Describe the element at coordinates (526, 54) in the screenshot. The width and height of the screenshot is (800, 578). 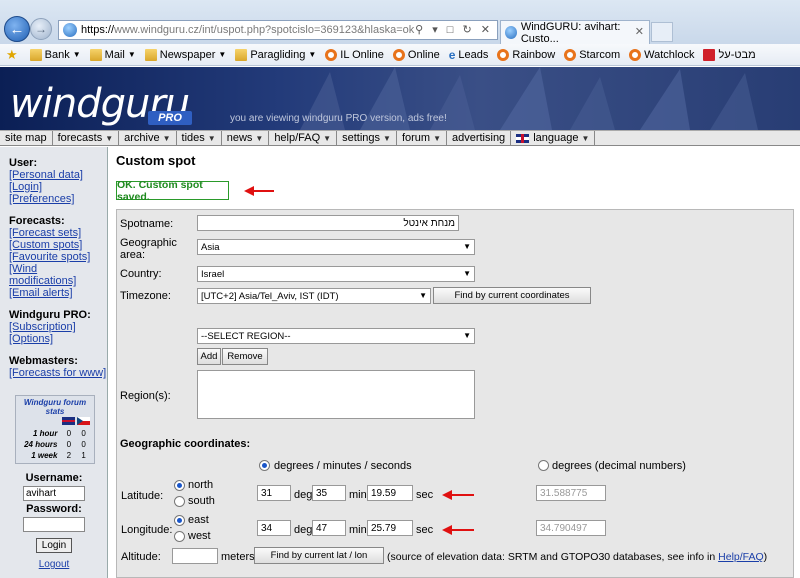
I see `favorite-rainbow: Rainbow` at that location.